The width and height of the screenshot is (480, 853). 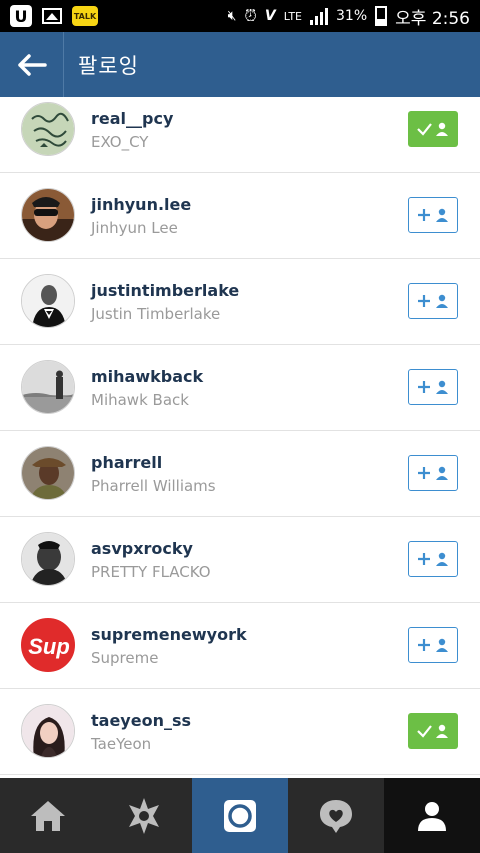 What do you see at coordinates (85, 16) in the screenshot?
I see `kakaotalk-icon: TALK` at bounding box center [85, 16].